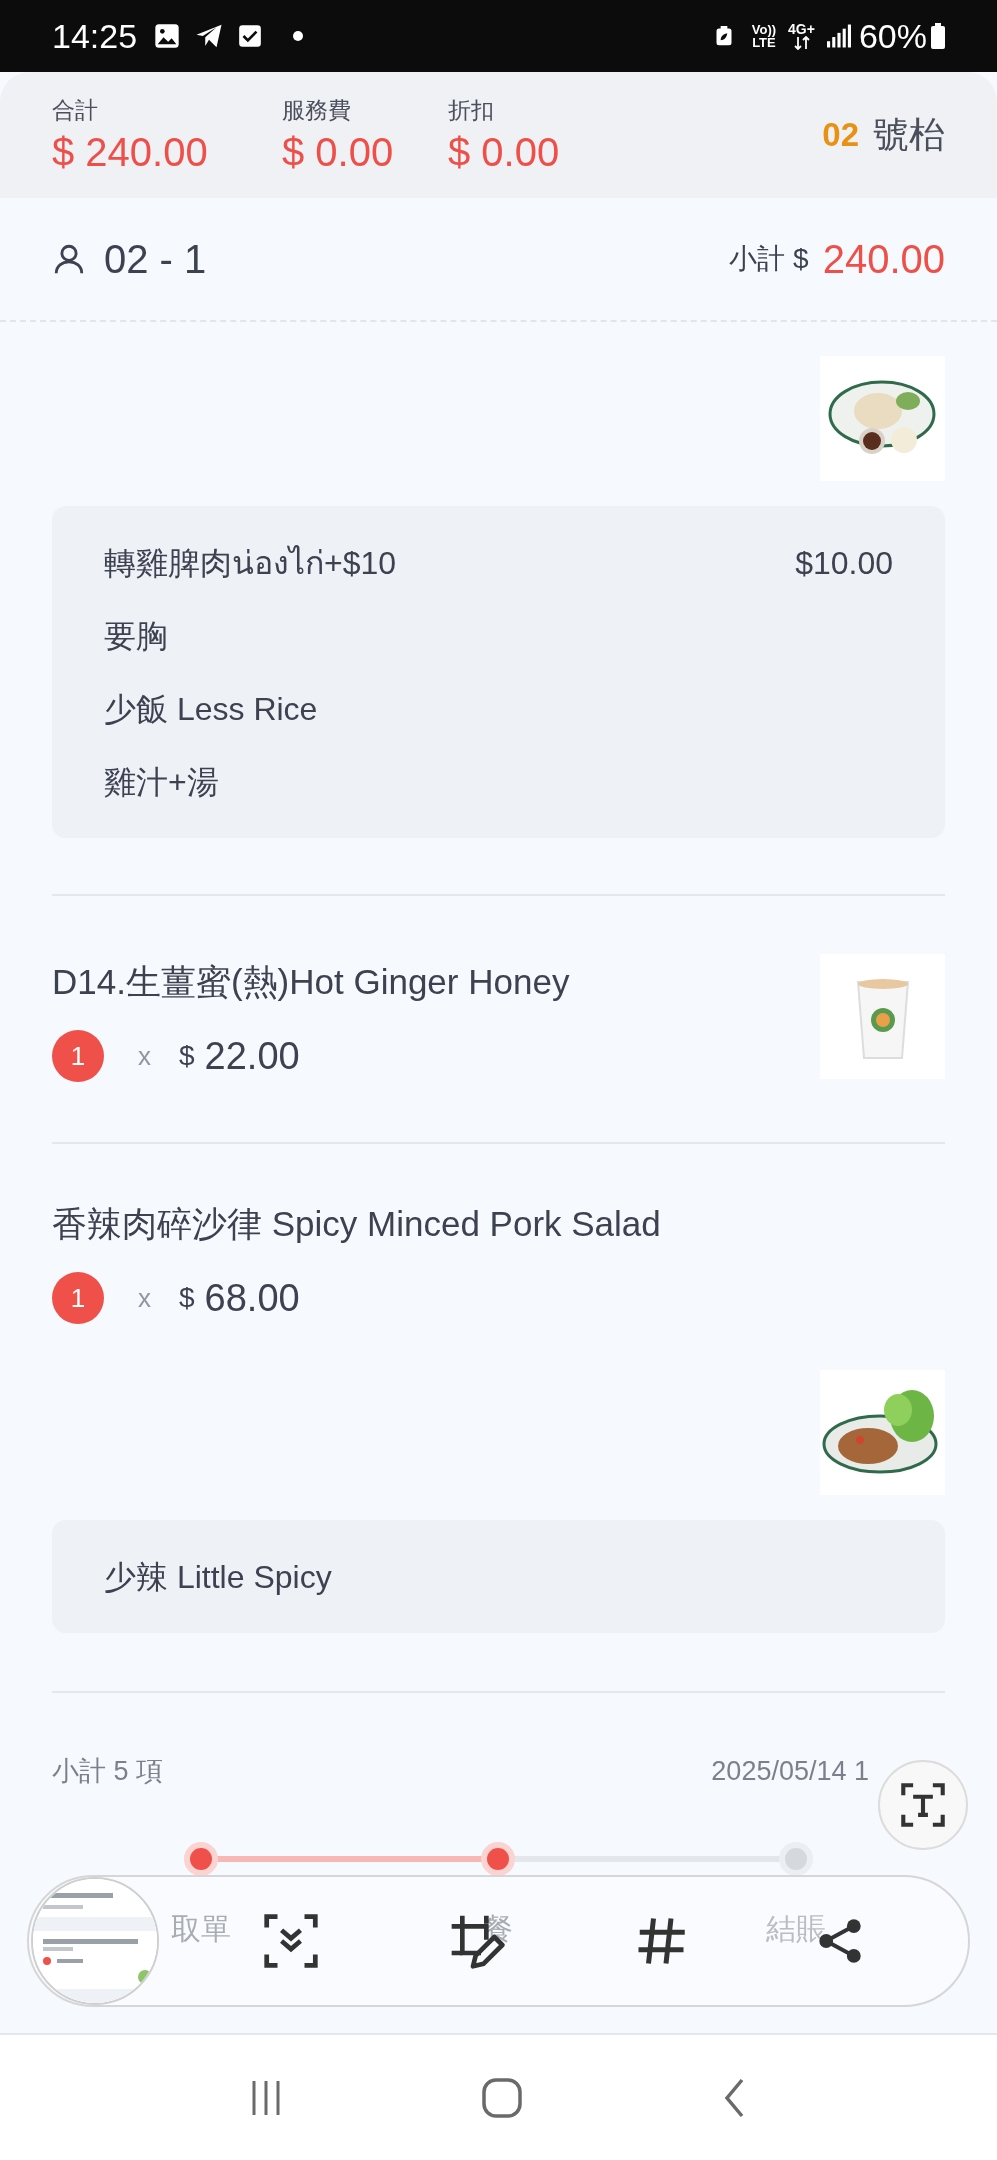 The height and width of the screenshot is (2160, 997). What do you see at coordinates (938, 36) in the screenshot?
I see `battery-icon` at bounding box center [938, 36].